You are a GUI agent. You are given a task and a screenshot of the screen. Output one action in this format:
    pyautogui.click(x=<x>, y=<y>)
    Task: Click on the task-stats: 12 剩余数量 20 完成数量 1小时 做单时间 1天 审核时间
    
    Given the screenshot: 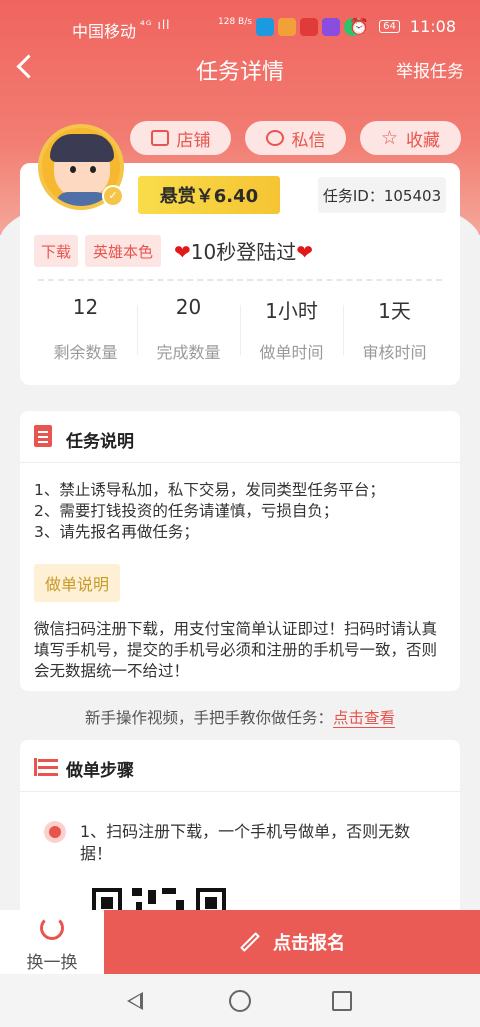 What is the action you would take?
    pyautogui.click(x=240, y=329)
    